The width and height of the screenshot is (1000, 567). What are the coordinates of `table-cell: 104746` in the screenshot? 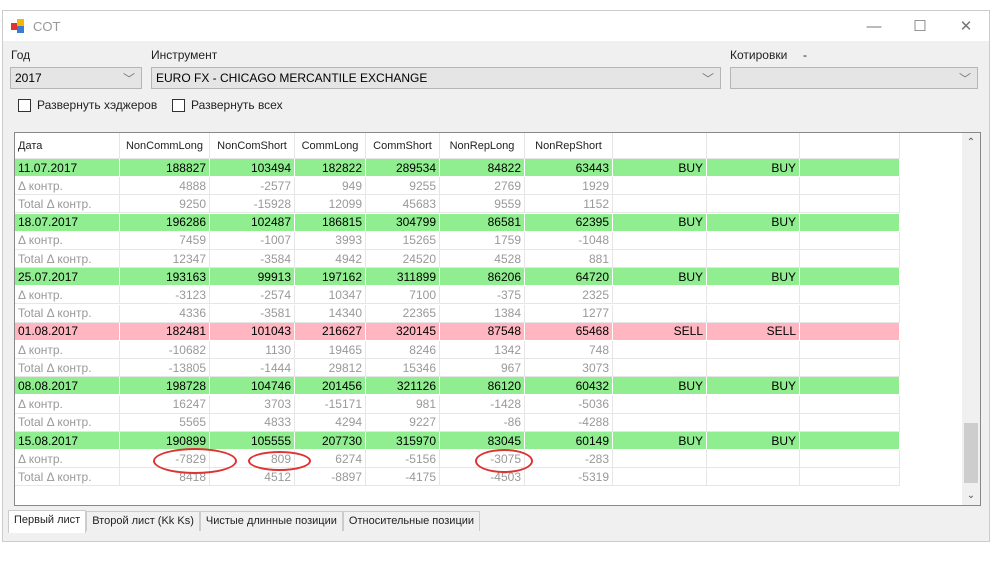 It's located at (252, 386).